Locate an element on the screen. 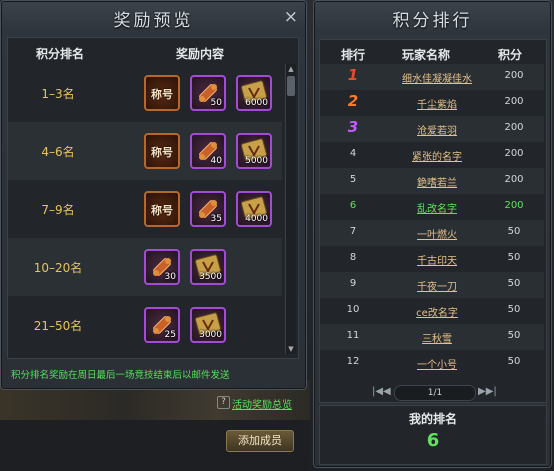 The image size is (554, 471). player-name-link: 千尘紫焰 is located at coordinates (437, 103).